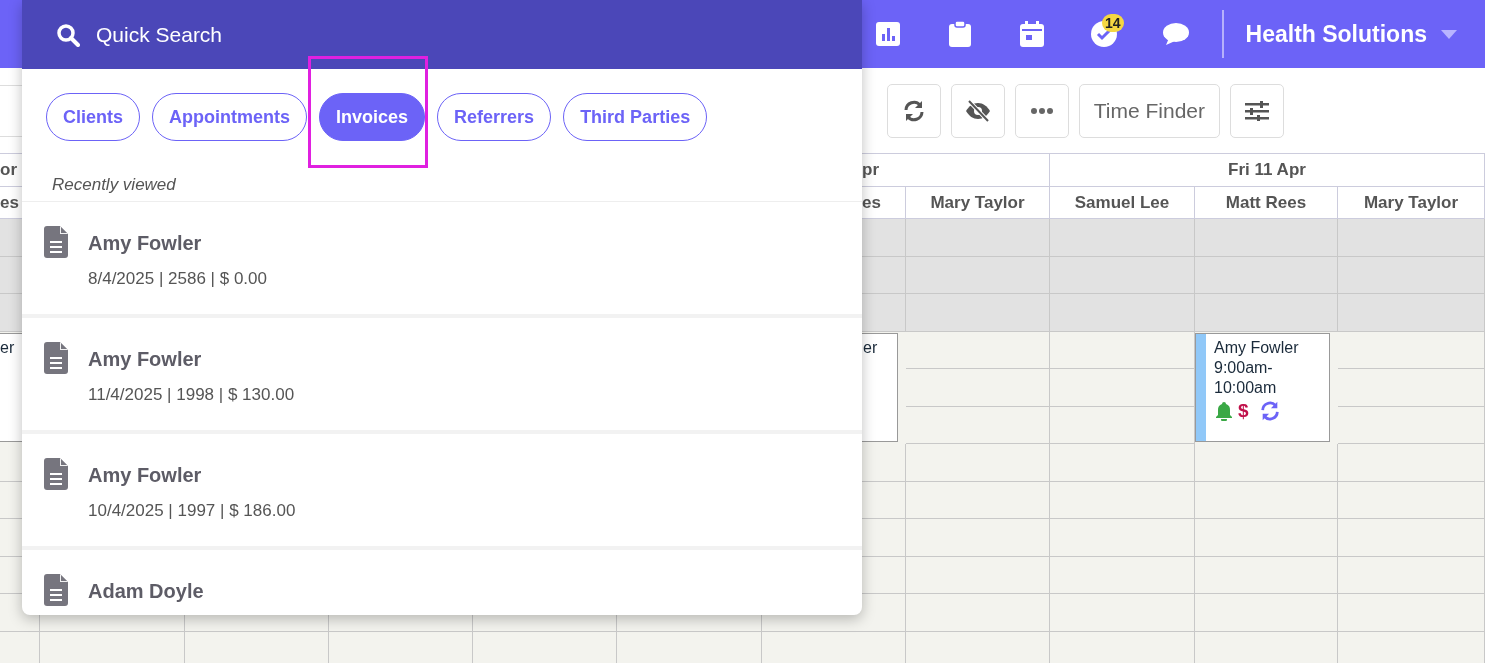 The width and height of the screenshot is (1485, 663). What do you see at coordinates (93, 117) in the screenshot?
I see `category-tab: Clients` at bounding box center [93, 117].